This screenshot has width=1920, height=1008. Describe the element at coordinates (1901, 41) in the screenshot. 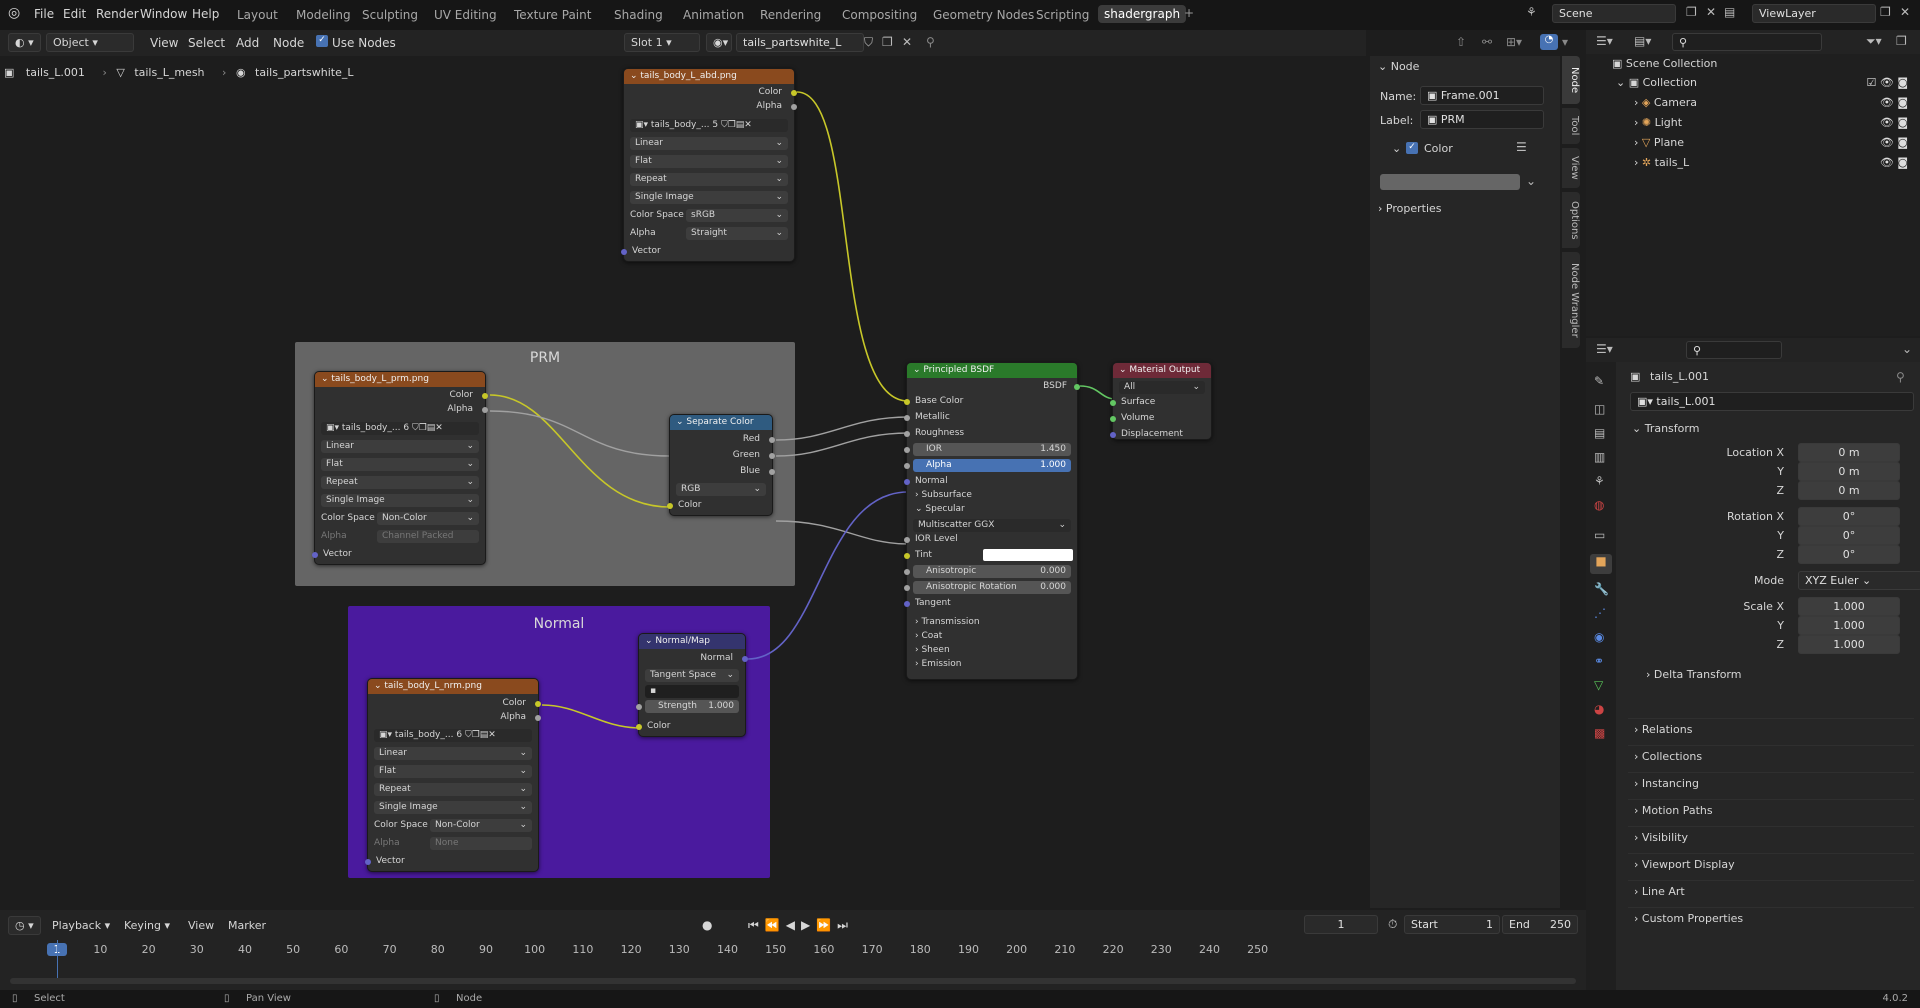

I see `new-collection-icon: ❐` at that location.